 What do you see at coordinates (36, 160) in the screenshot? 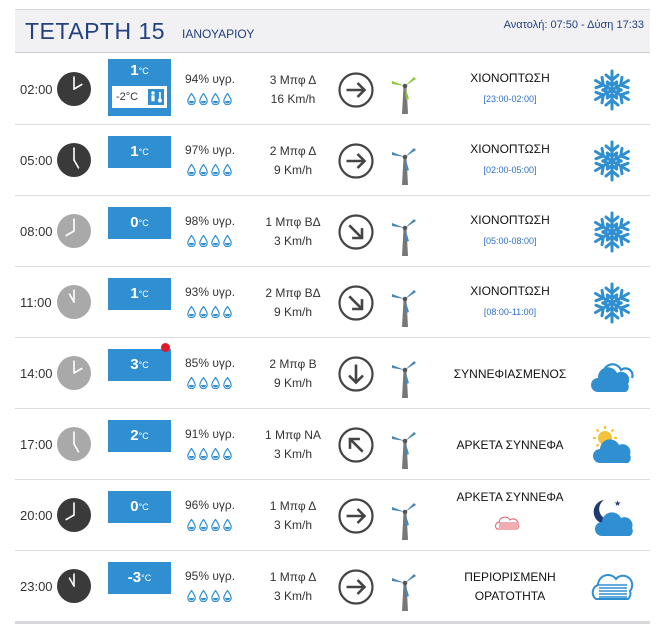
I see `hour-label: 05:00` at bounding box center [36, 160].